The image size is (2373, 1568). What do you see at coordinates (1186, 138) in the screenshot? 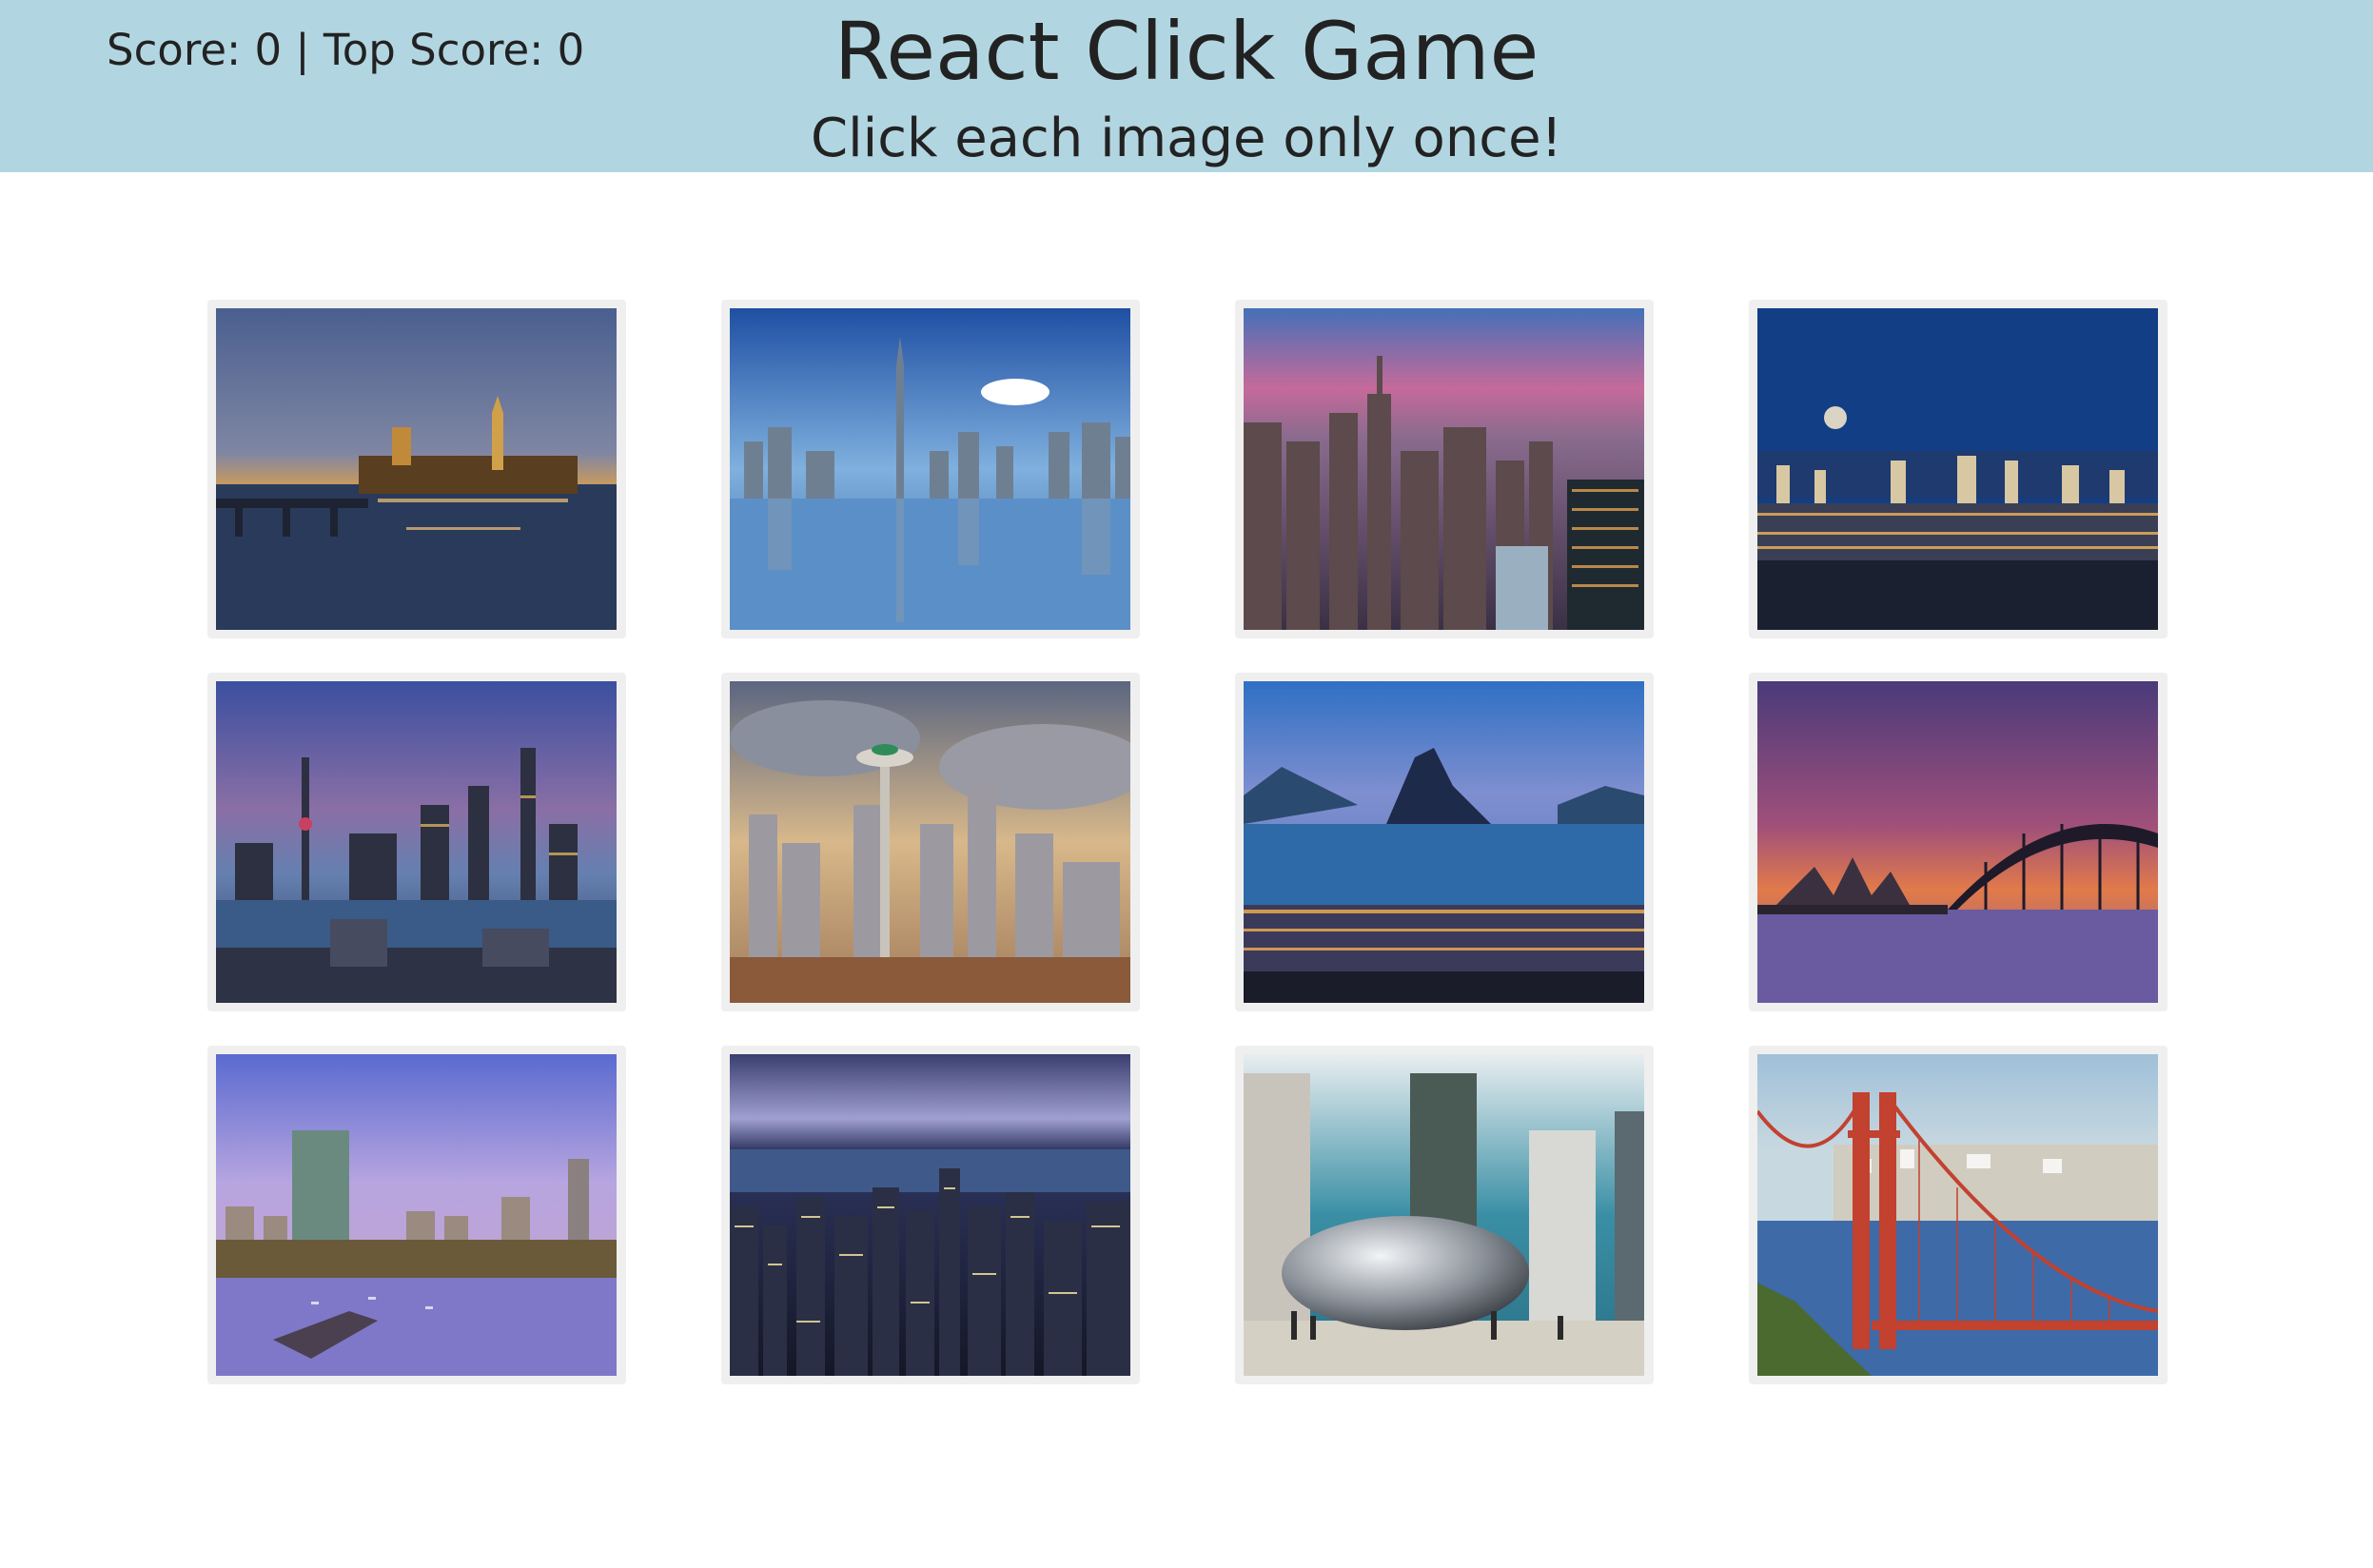
I see `instructions-text: Click each image only once!` at bounding box center [1186, 138].